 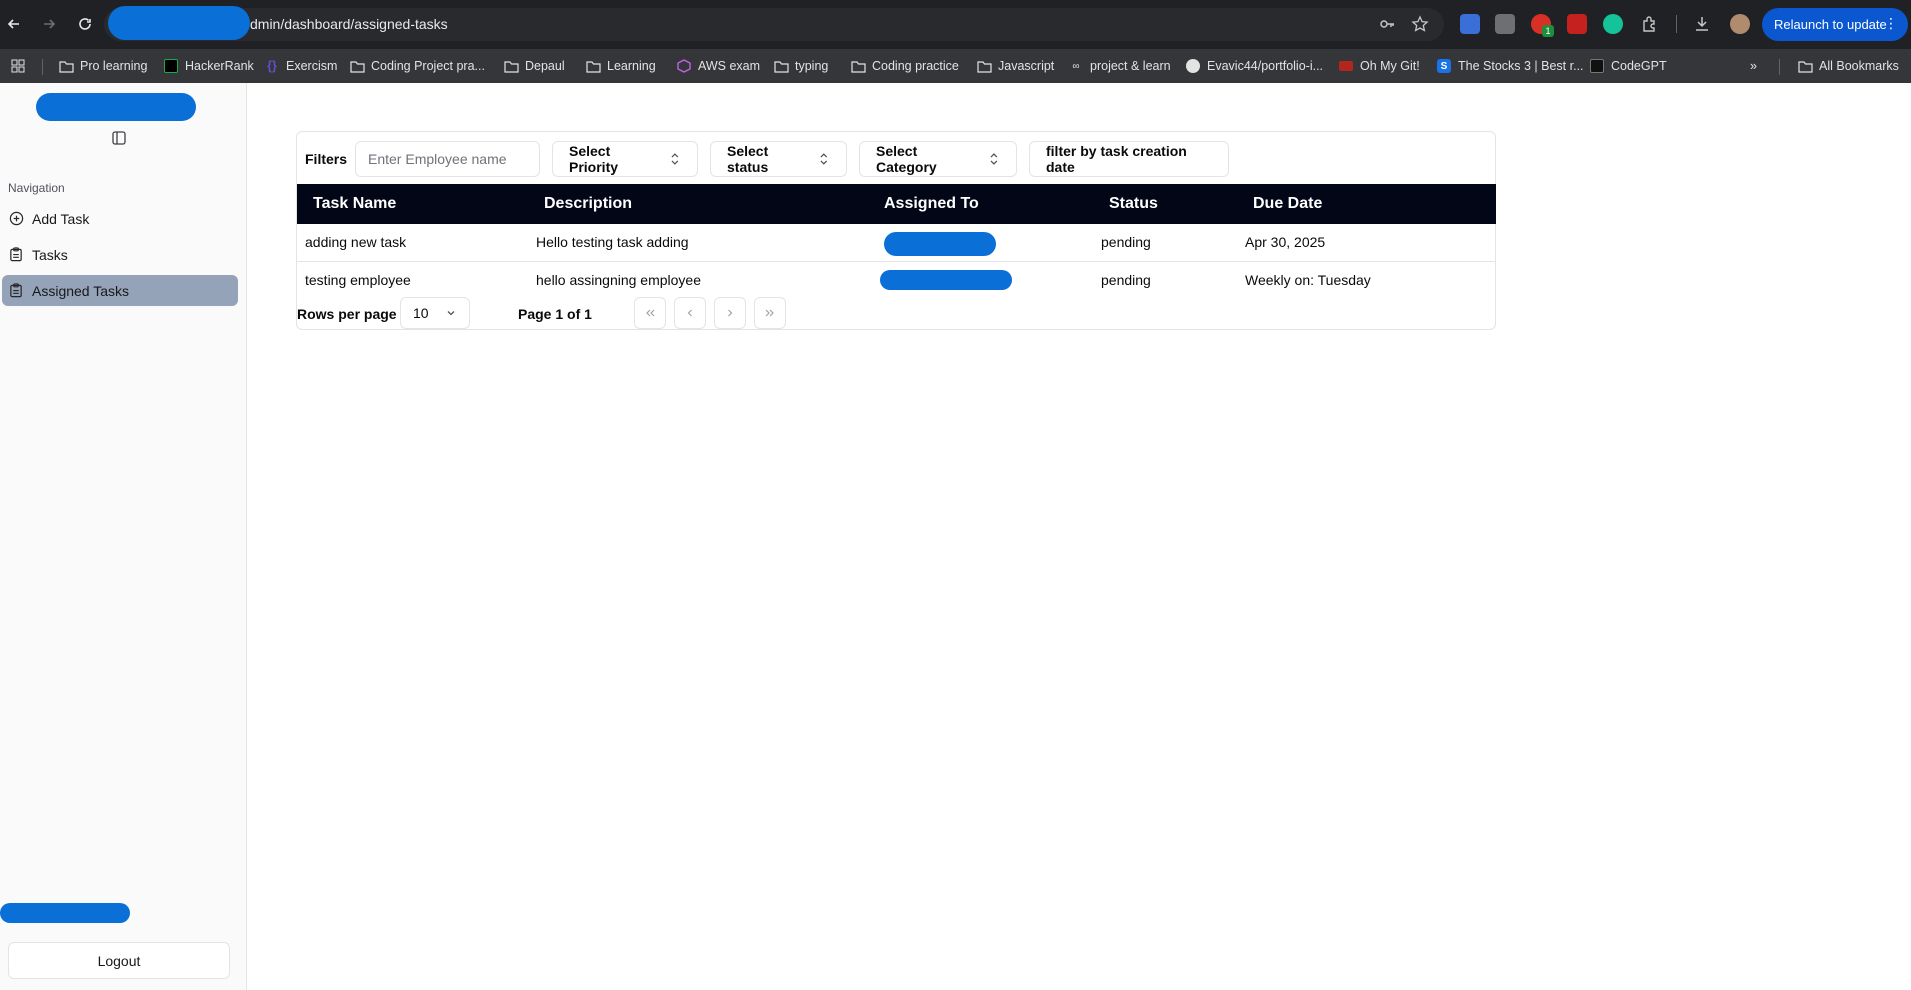 I want to click on rows-per-page-value: 10, so click(x=421, y=313).